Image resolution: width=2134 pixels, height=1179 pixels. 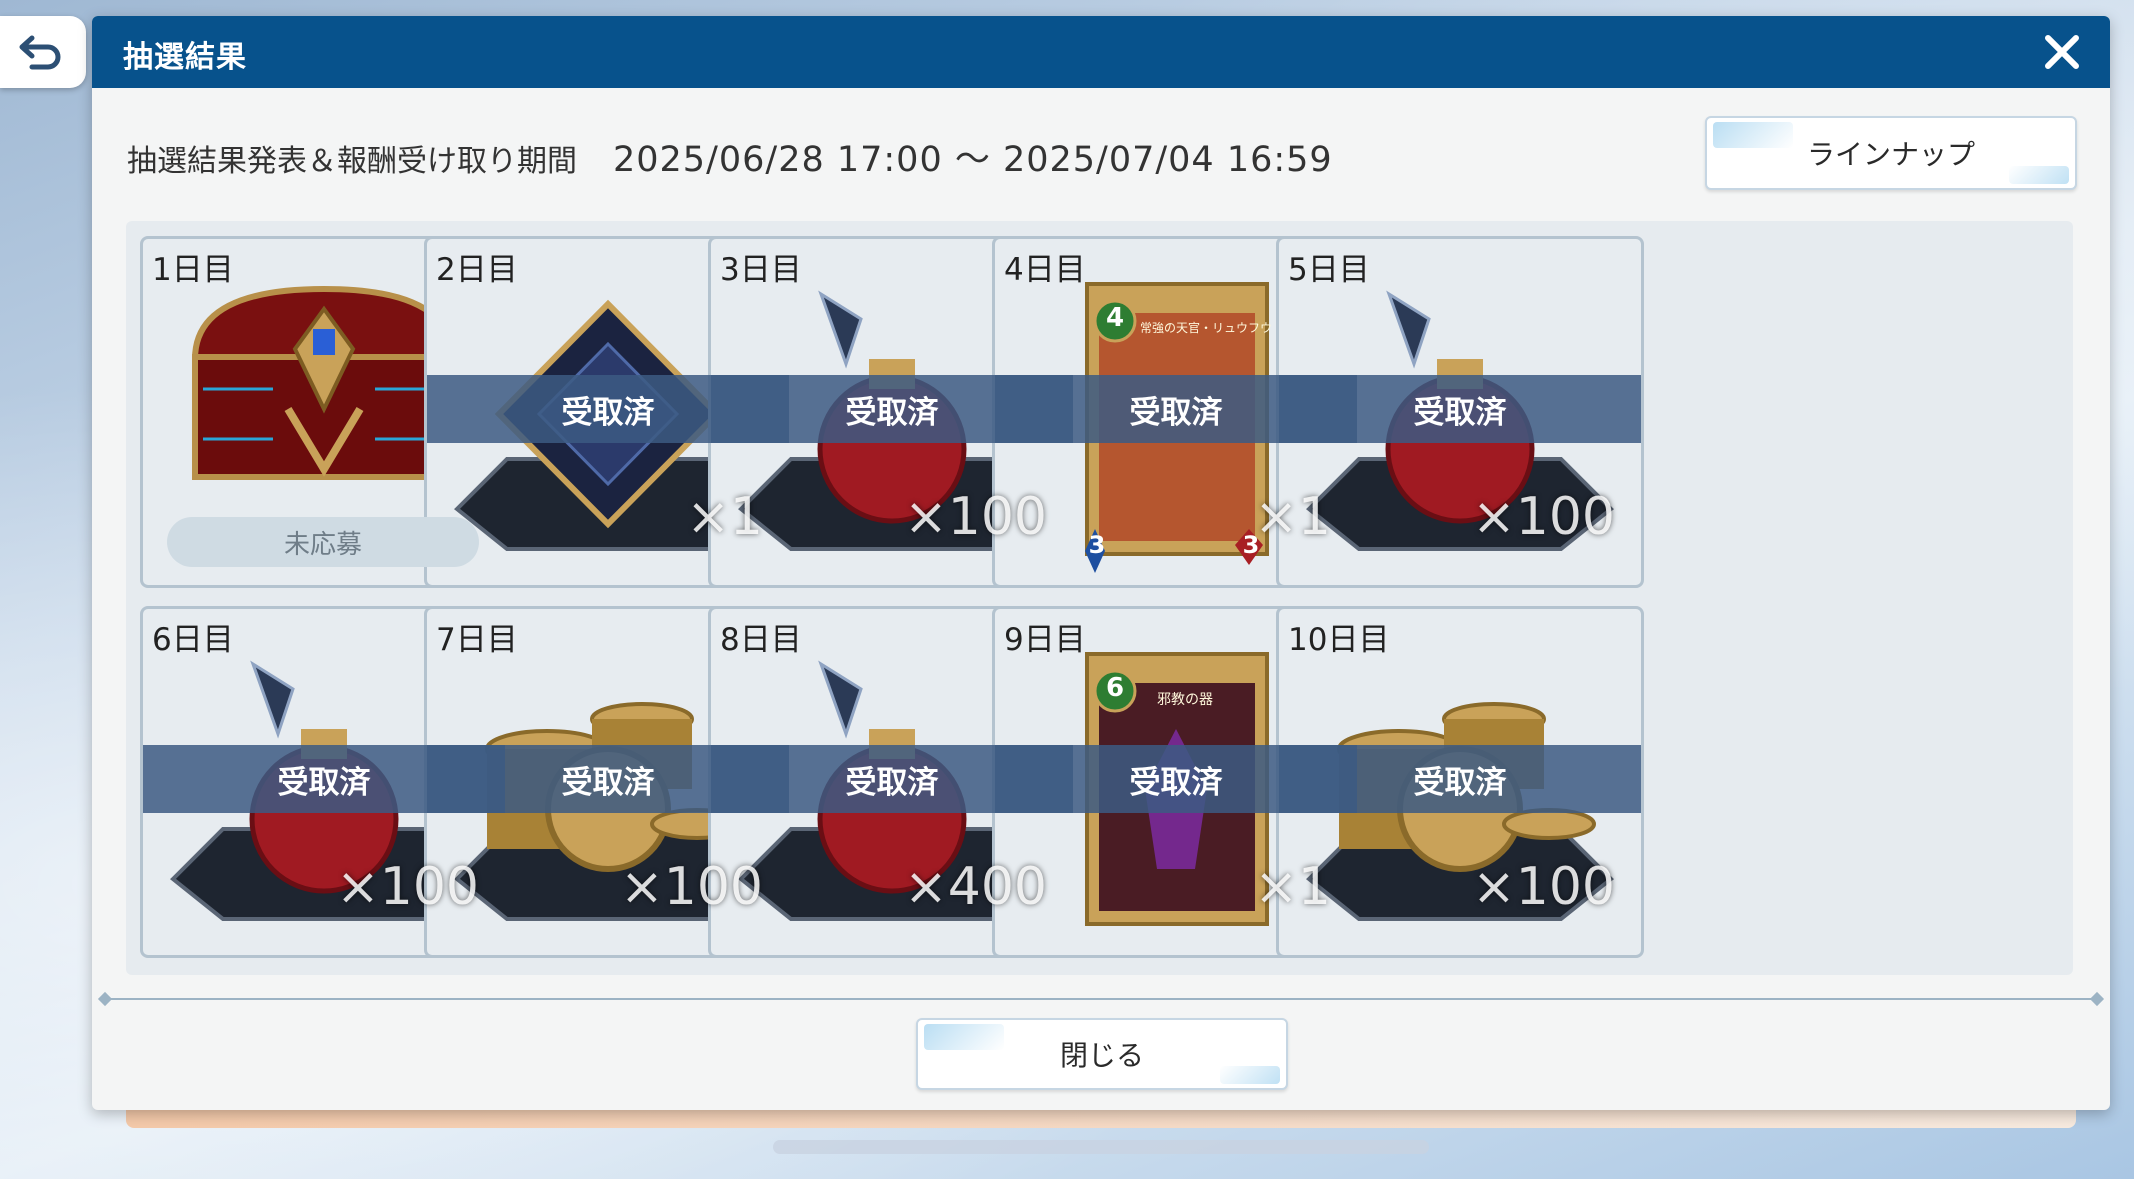 I want to click on period-label: 抽選結果発表＆報酬受け取り期間, so click(x=352, y=161).